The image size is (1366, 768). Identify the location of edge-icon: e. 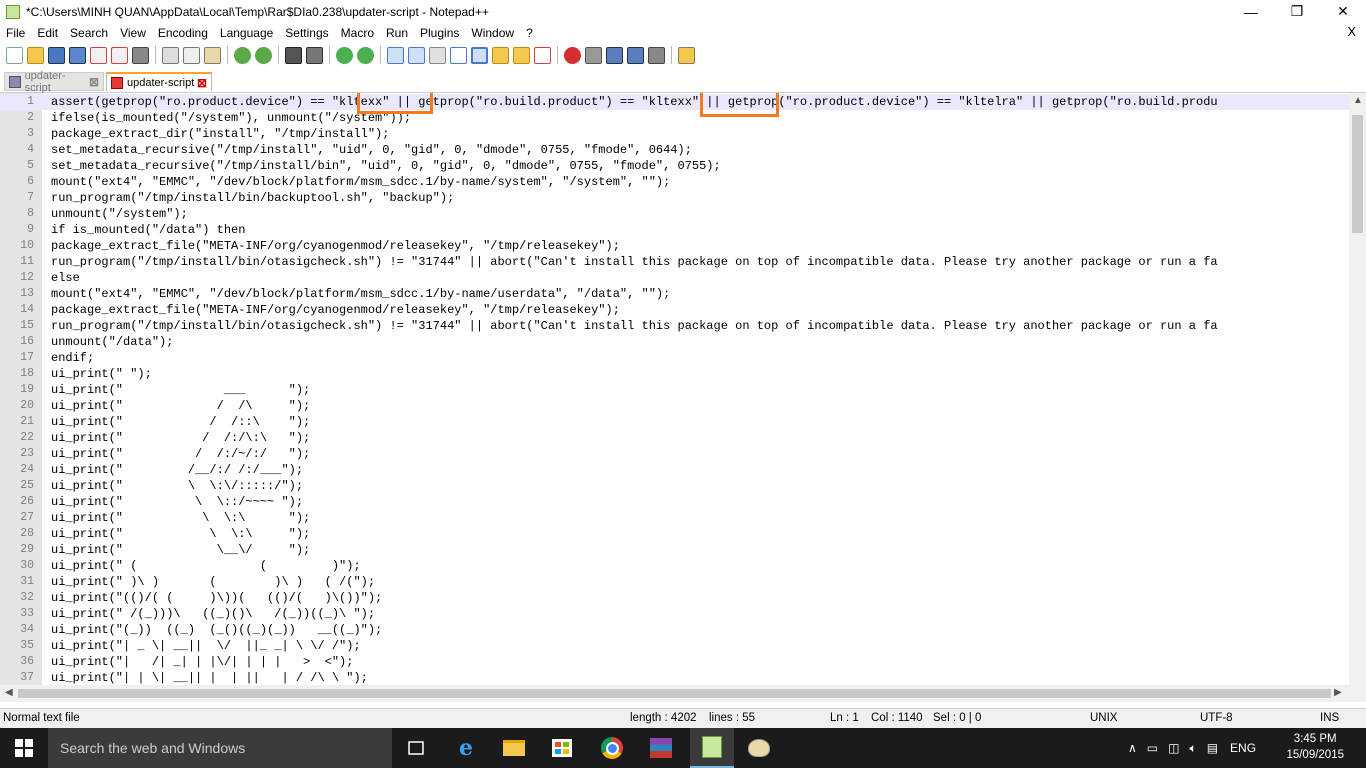
(466, 748).